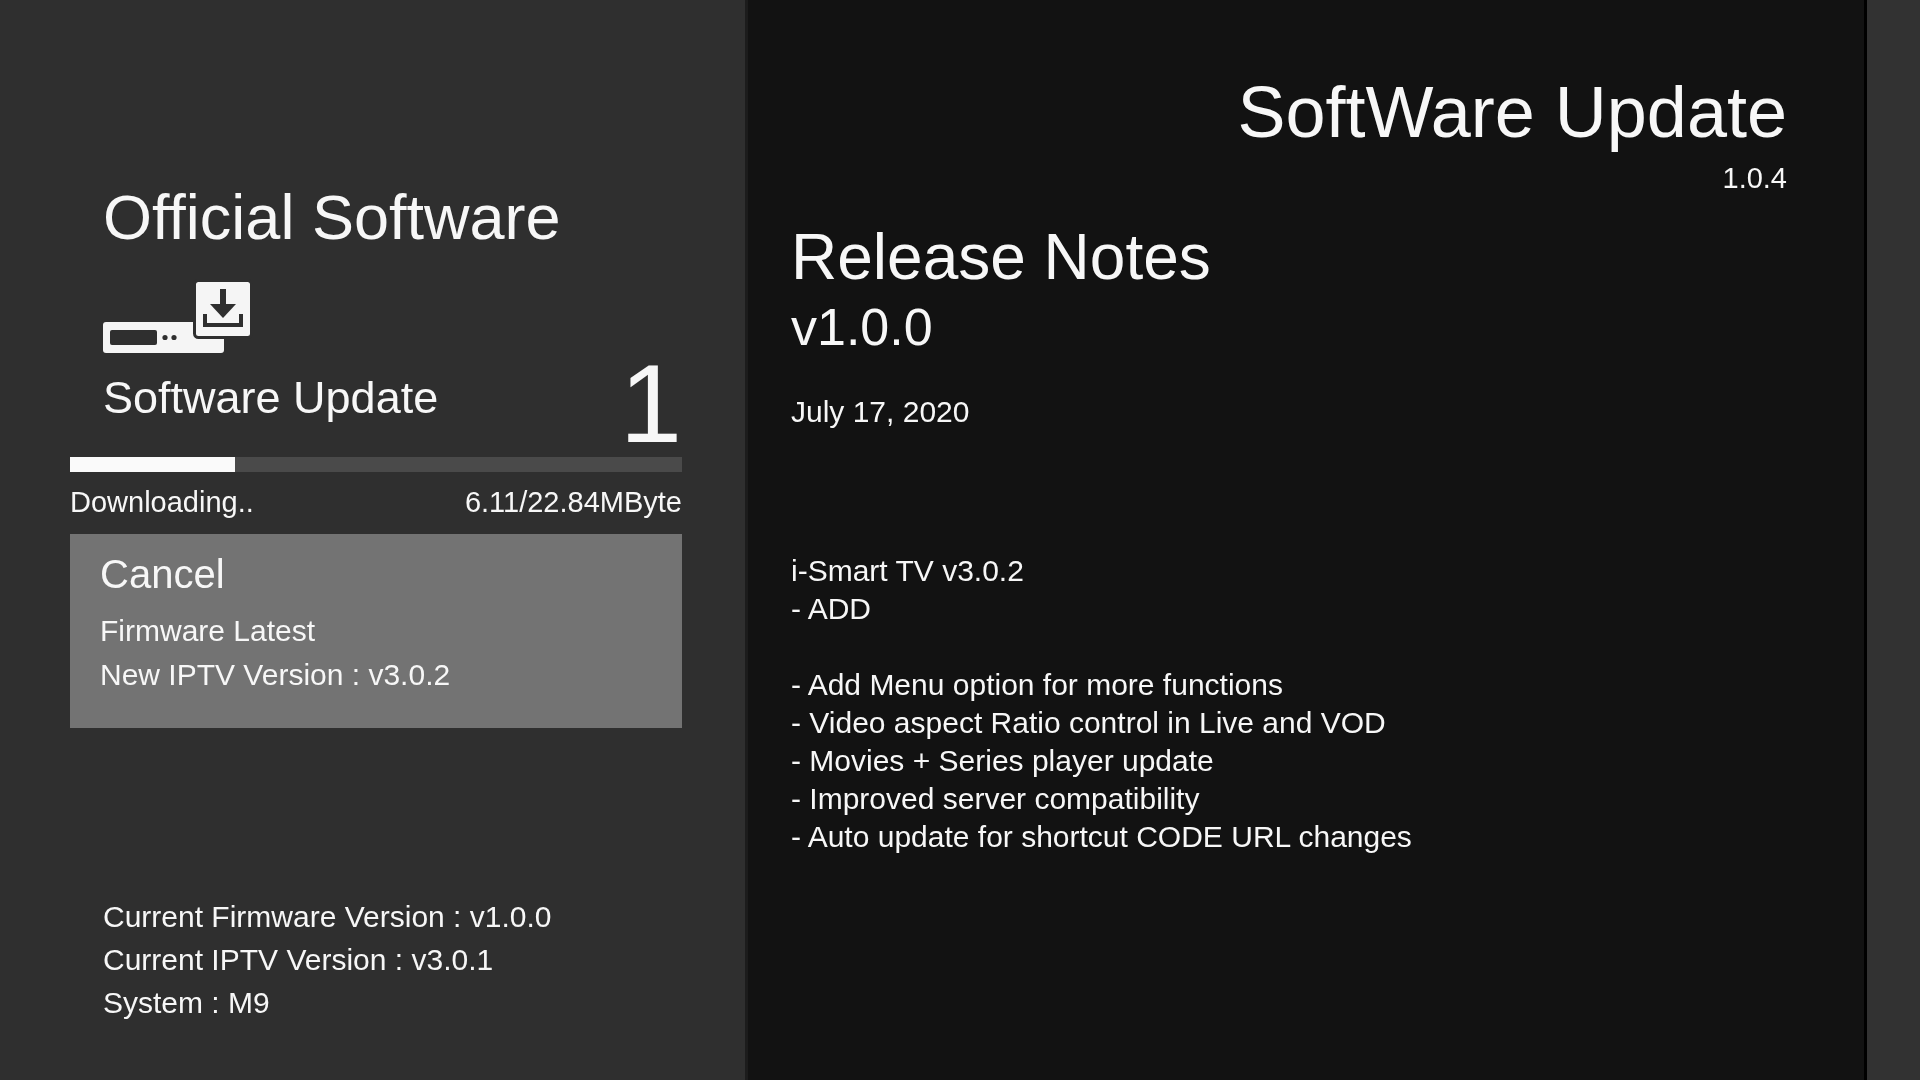 Image resolution: width=1920 pixels, height=1080 pixels. I want to click on app-version: 1.0.4, so click(1754, 178).